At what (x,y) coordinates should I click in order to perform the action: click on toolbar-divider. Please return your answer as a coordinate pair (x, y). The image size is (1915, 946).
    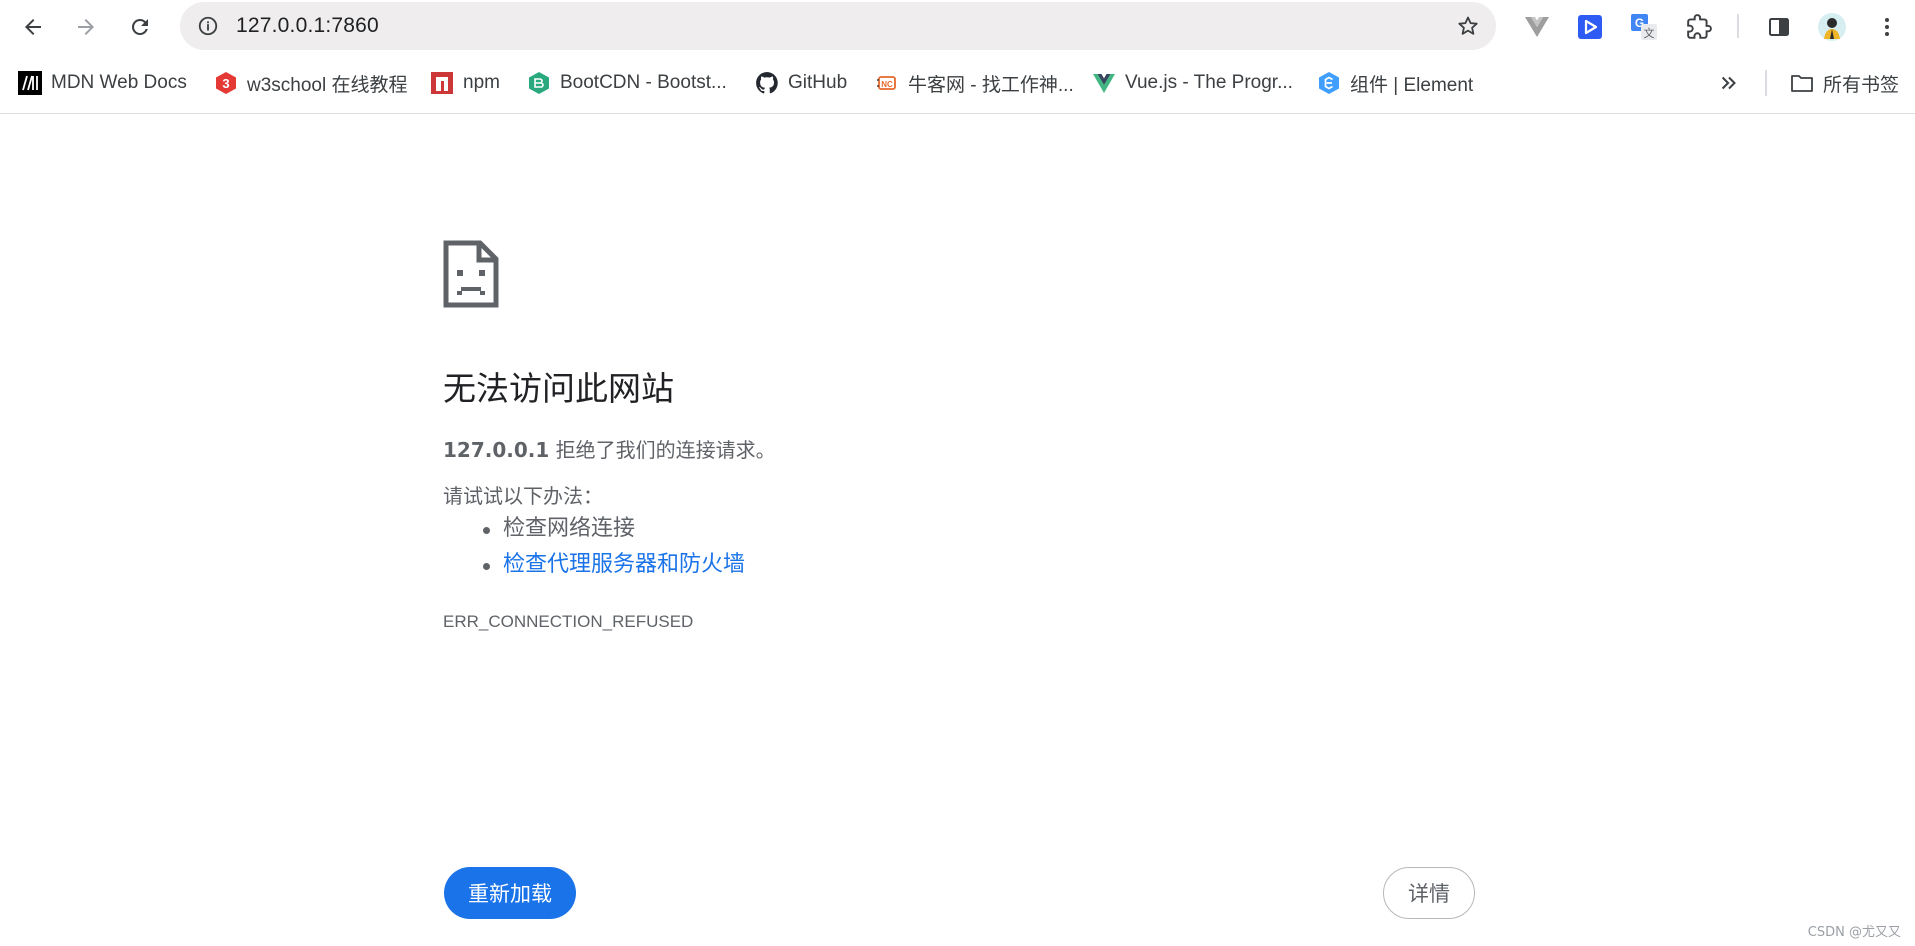
    Looking at the image, I should click on (1738, 26).